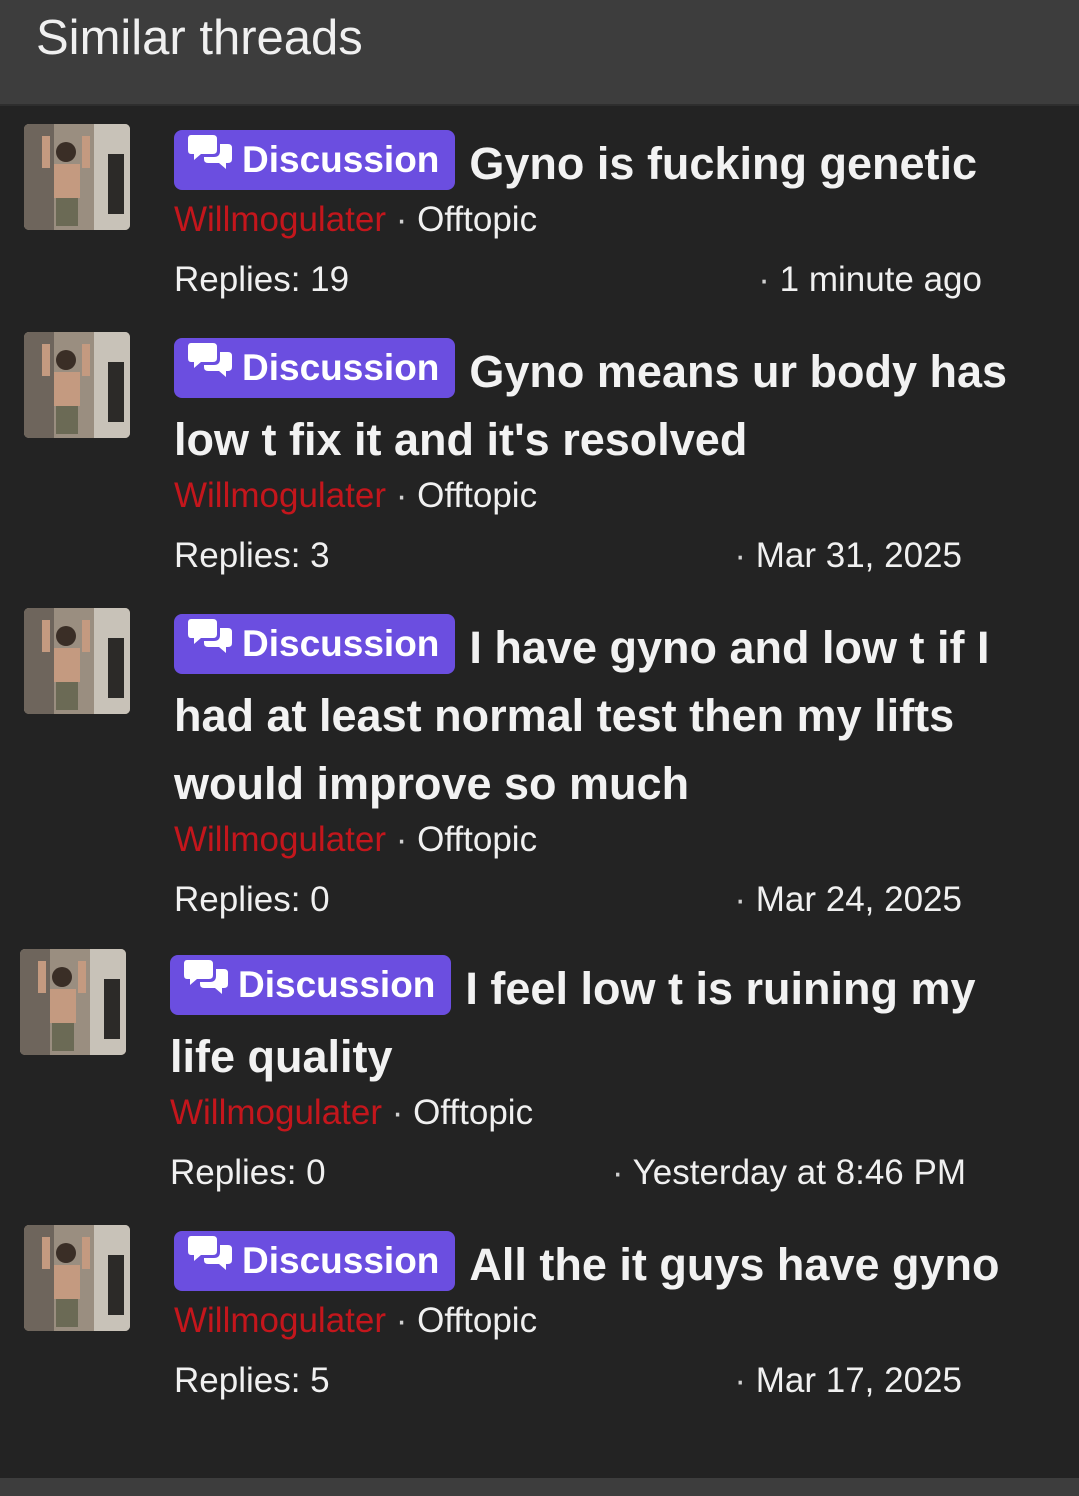 This screenshot has width=1079, height=1496. Describe the element at coordinates (539, 53) in the screenshot. I see `similar-threads-header: Similar threads` at that location.